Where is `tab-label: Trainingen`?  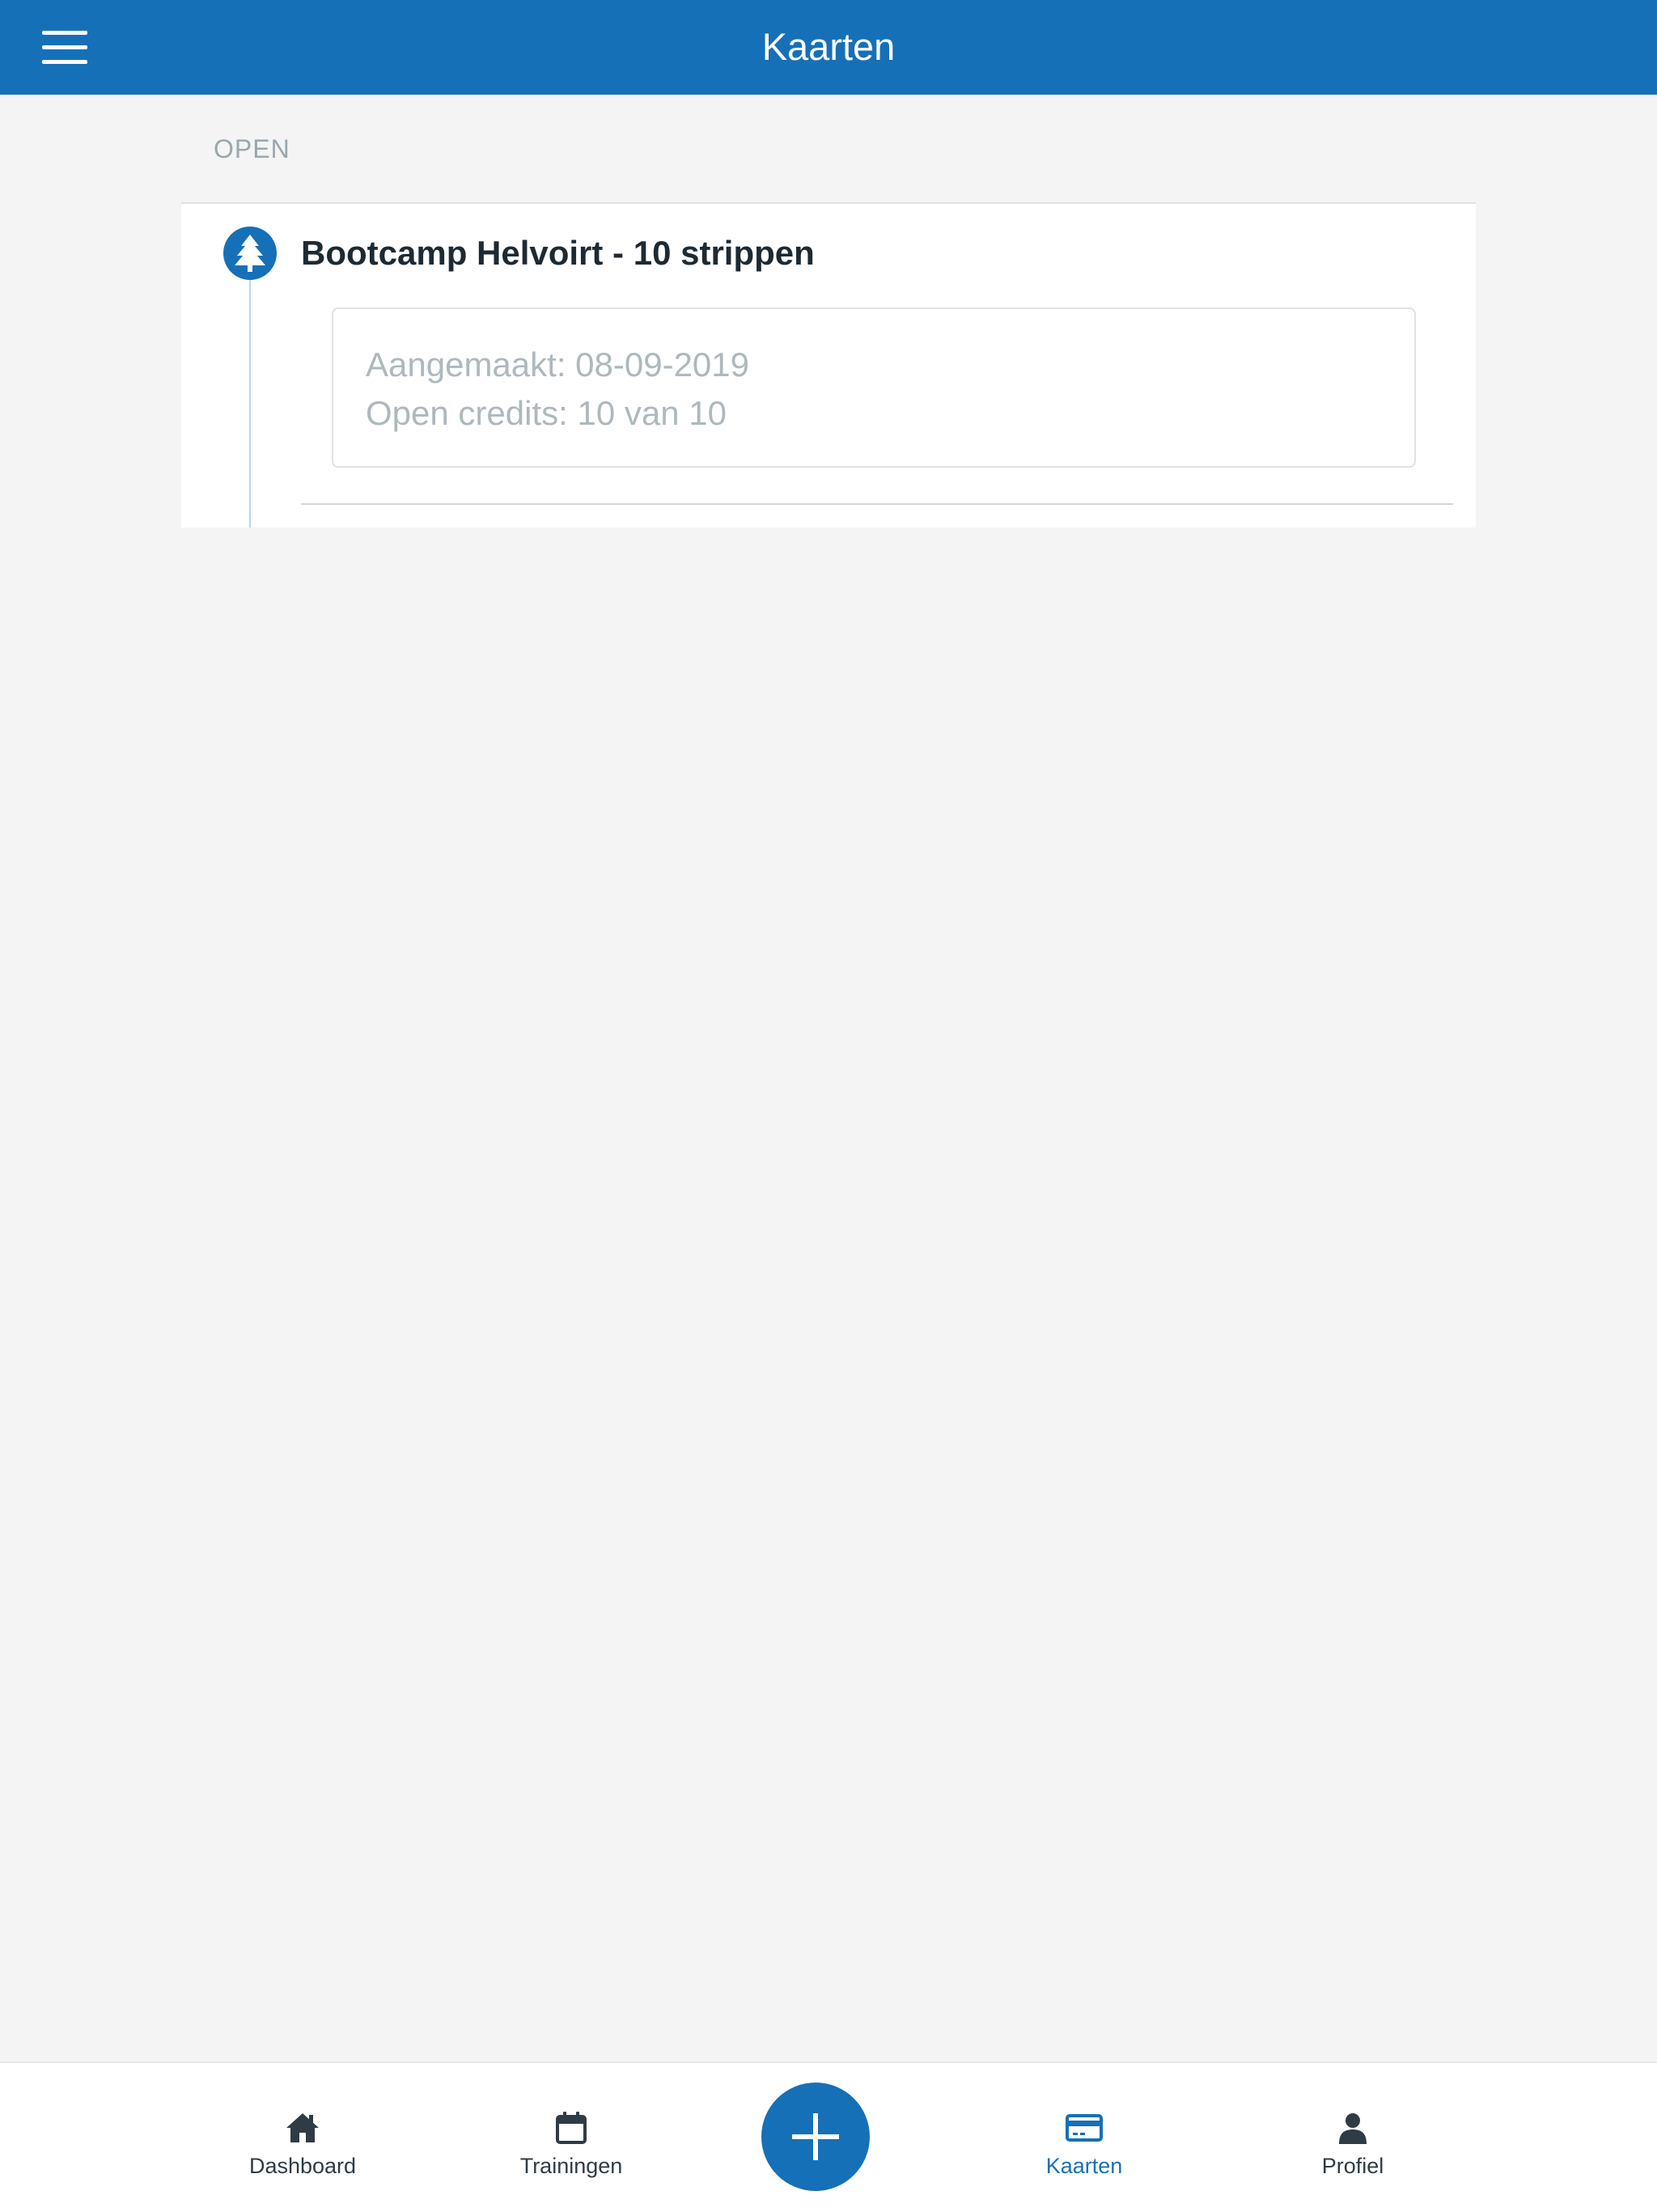 tab-label: Trainingen is located at coordinates (571, 2166).